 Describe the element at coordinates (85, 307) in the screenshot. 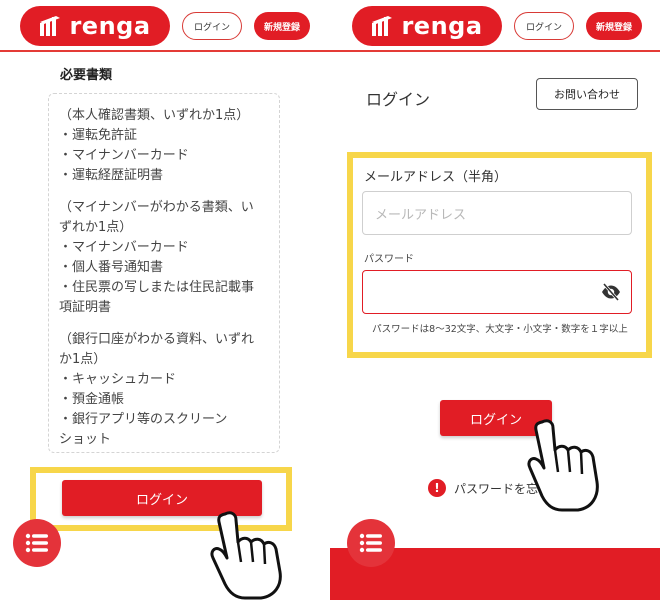

I see `doc-line: 項証明書` at that location.